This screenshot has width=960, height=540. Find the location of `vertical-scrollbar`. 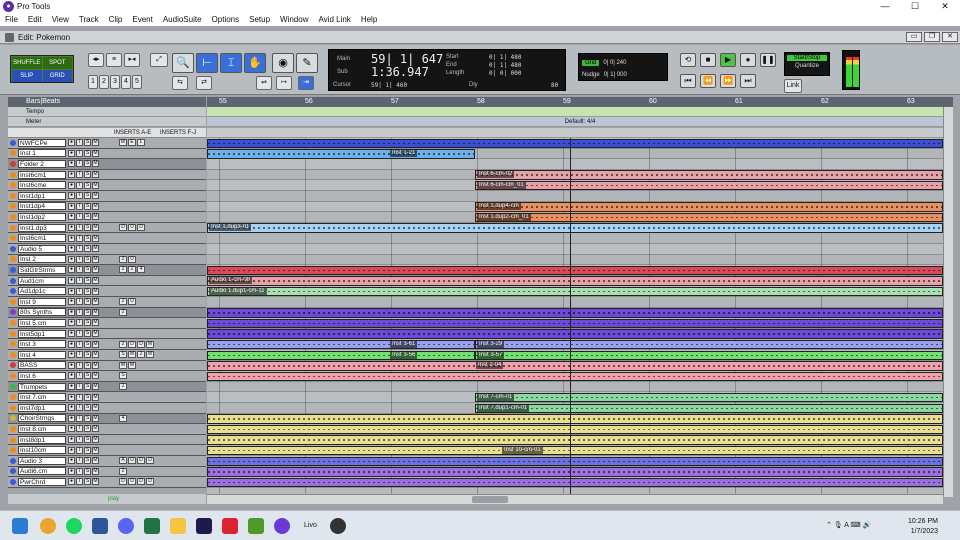

vertical-scrollbar is located at coordinates (948, 302).